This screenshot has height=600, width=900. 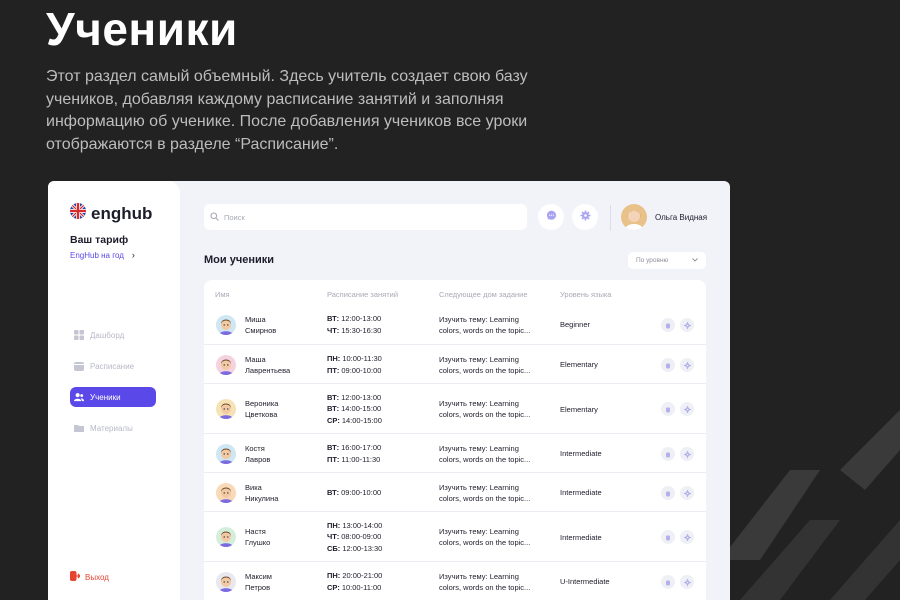 I want to click on user-name: Ольга Видная, so click(x=681, y=217).